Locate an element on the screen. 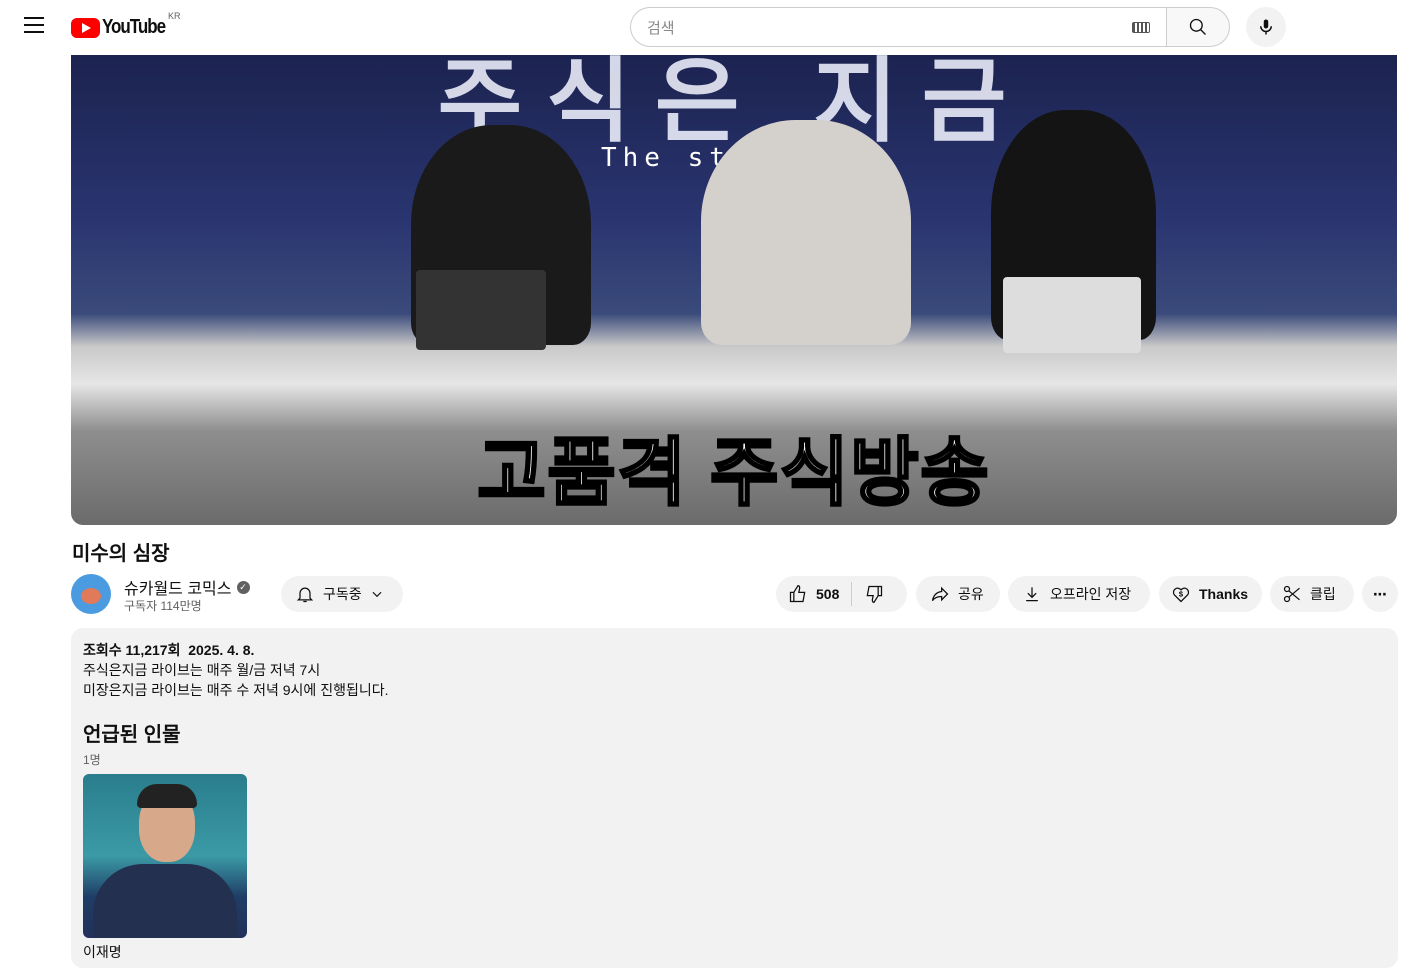 This screenshot has width=1412, height=968. person-thumbnail is located at coordinates (165, 856).